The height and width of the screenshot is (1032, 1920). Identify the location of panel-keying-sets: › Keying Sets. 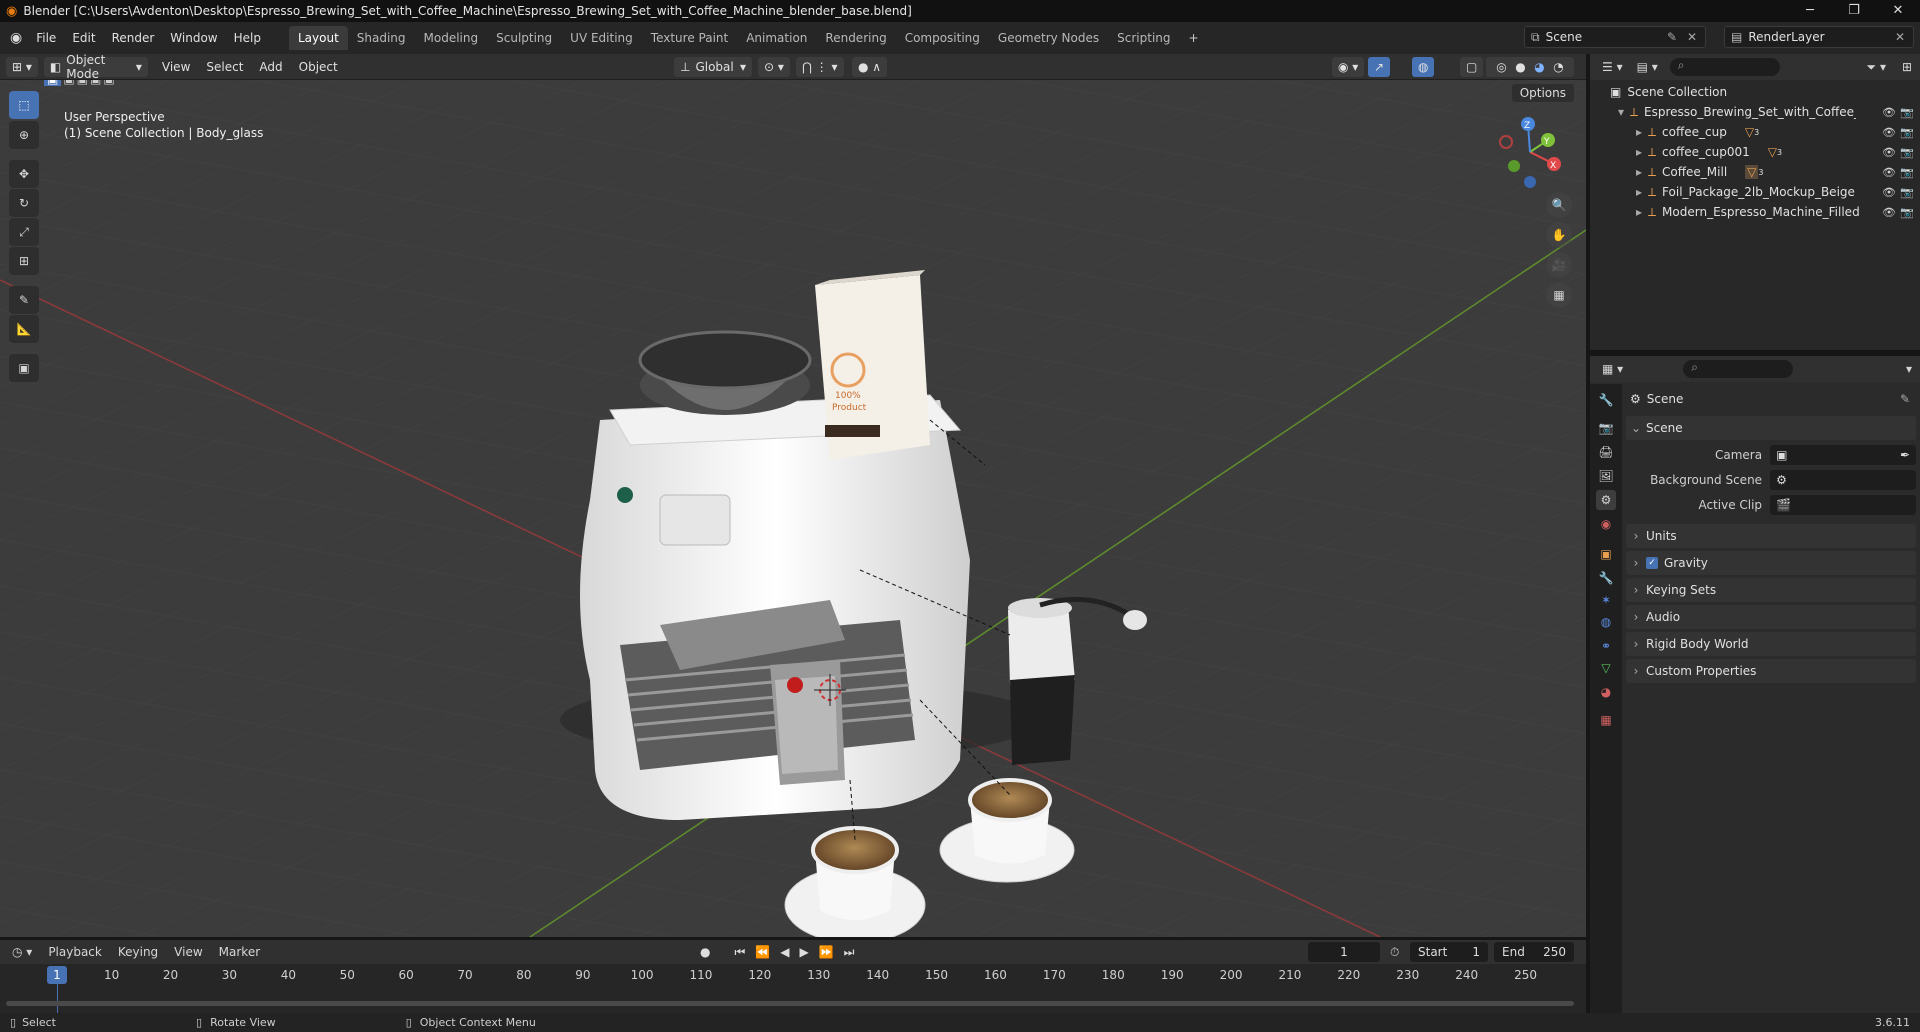
(1771, 590).